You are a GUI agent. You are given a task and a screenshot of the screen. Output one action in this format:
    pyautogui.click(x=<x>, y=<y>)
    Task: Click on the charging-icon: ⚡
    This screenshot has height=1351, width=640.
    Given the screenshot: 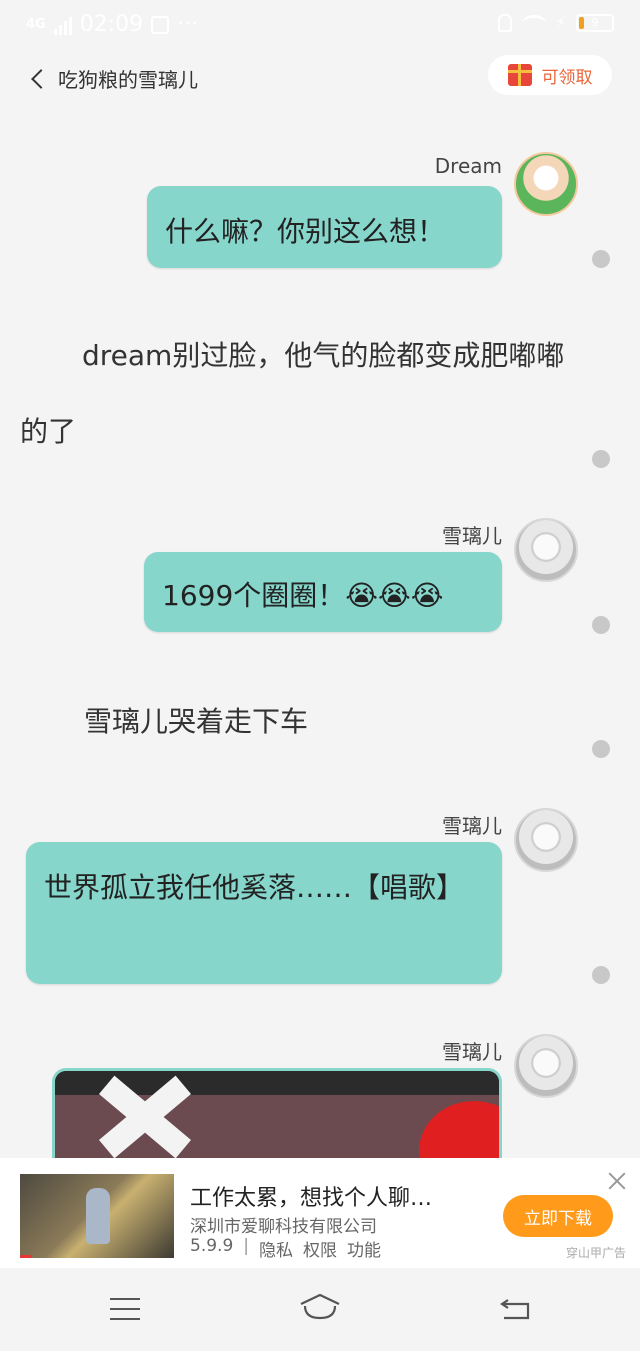 What is the action you would take?
    pyautogui.click(x=561, y=23)
    